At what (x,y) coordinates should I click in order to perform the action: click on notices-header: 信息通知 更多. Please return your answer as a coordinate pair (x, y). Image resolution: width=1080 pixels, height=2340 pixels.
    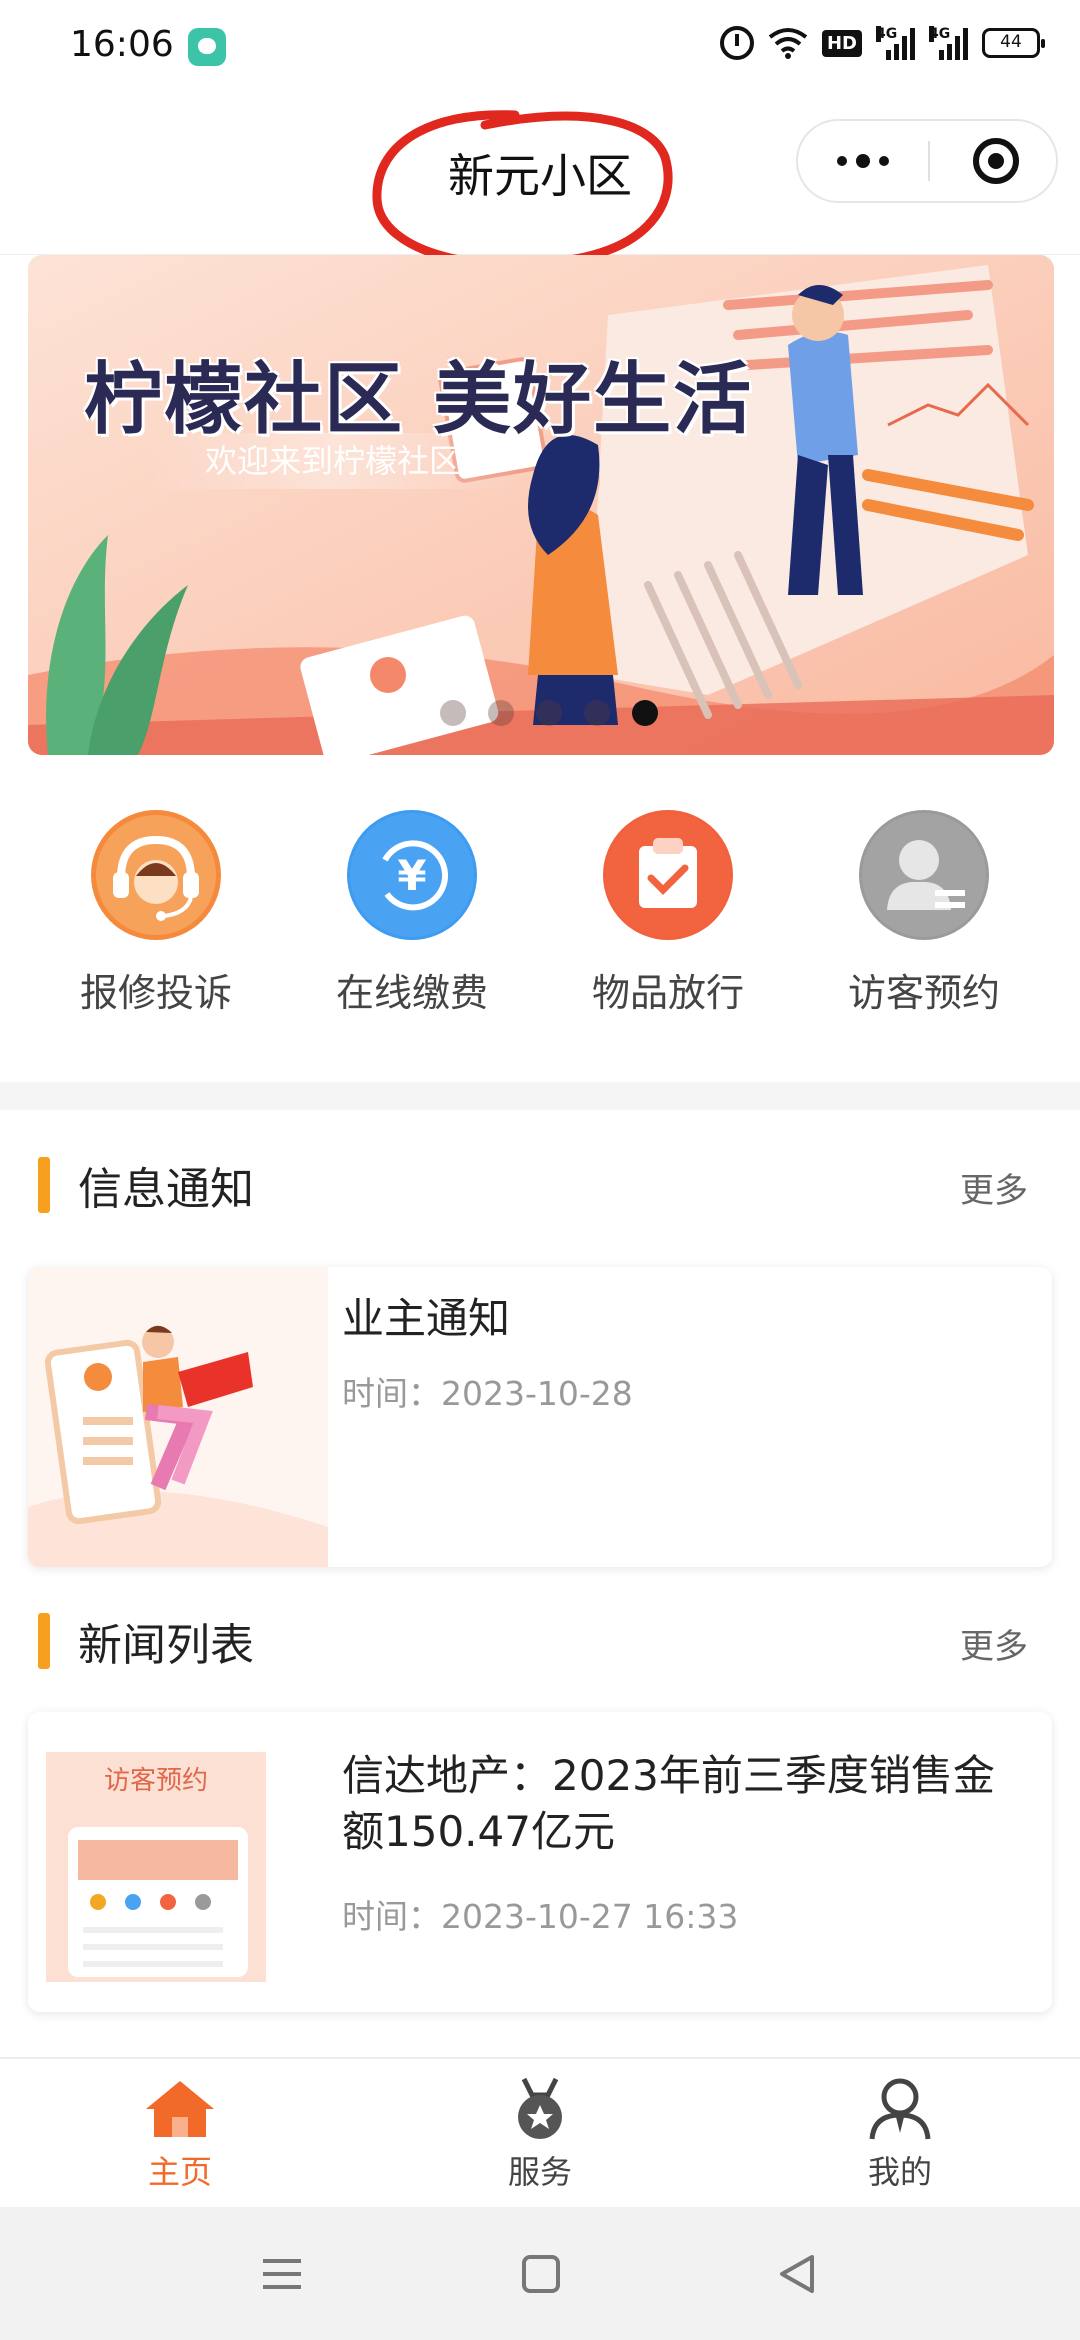
    Looking at the image, I should click on (540, 1182).